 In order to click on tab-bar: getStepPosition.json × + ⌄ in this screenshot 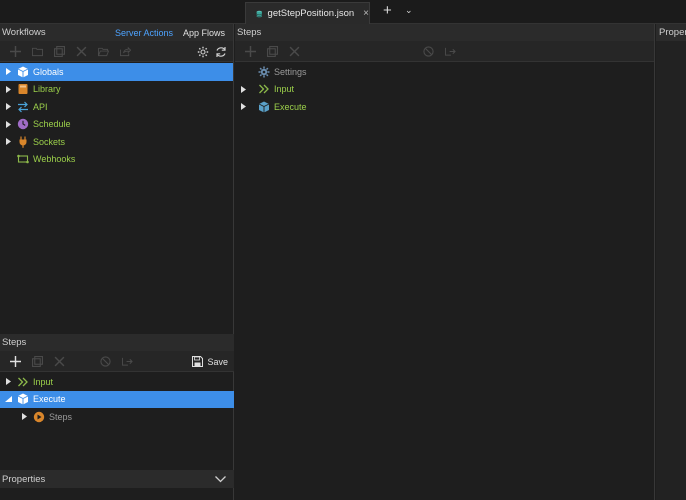, I will do `click(343, 12)`.